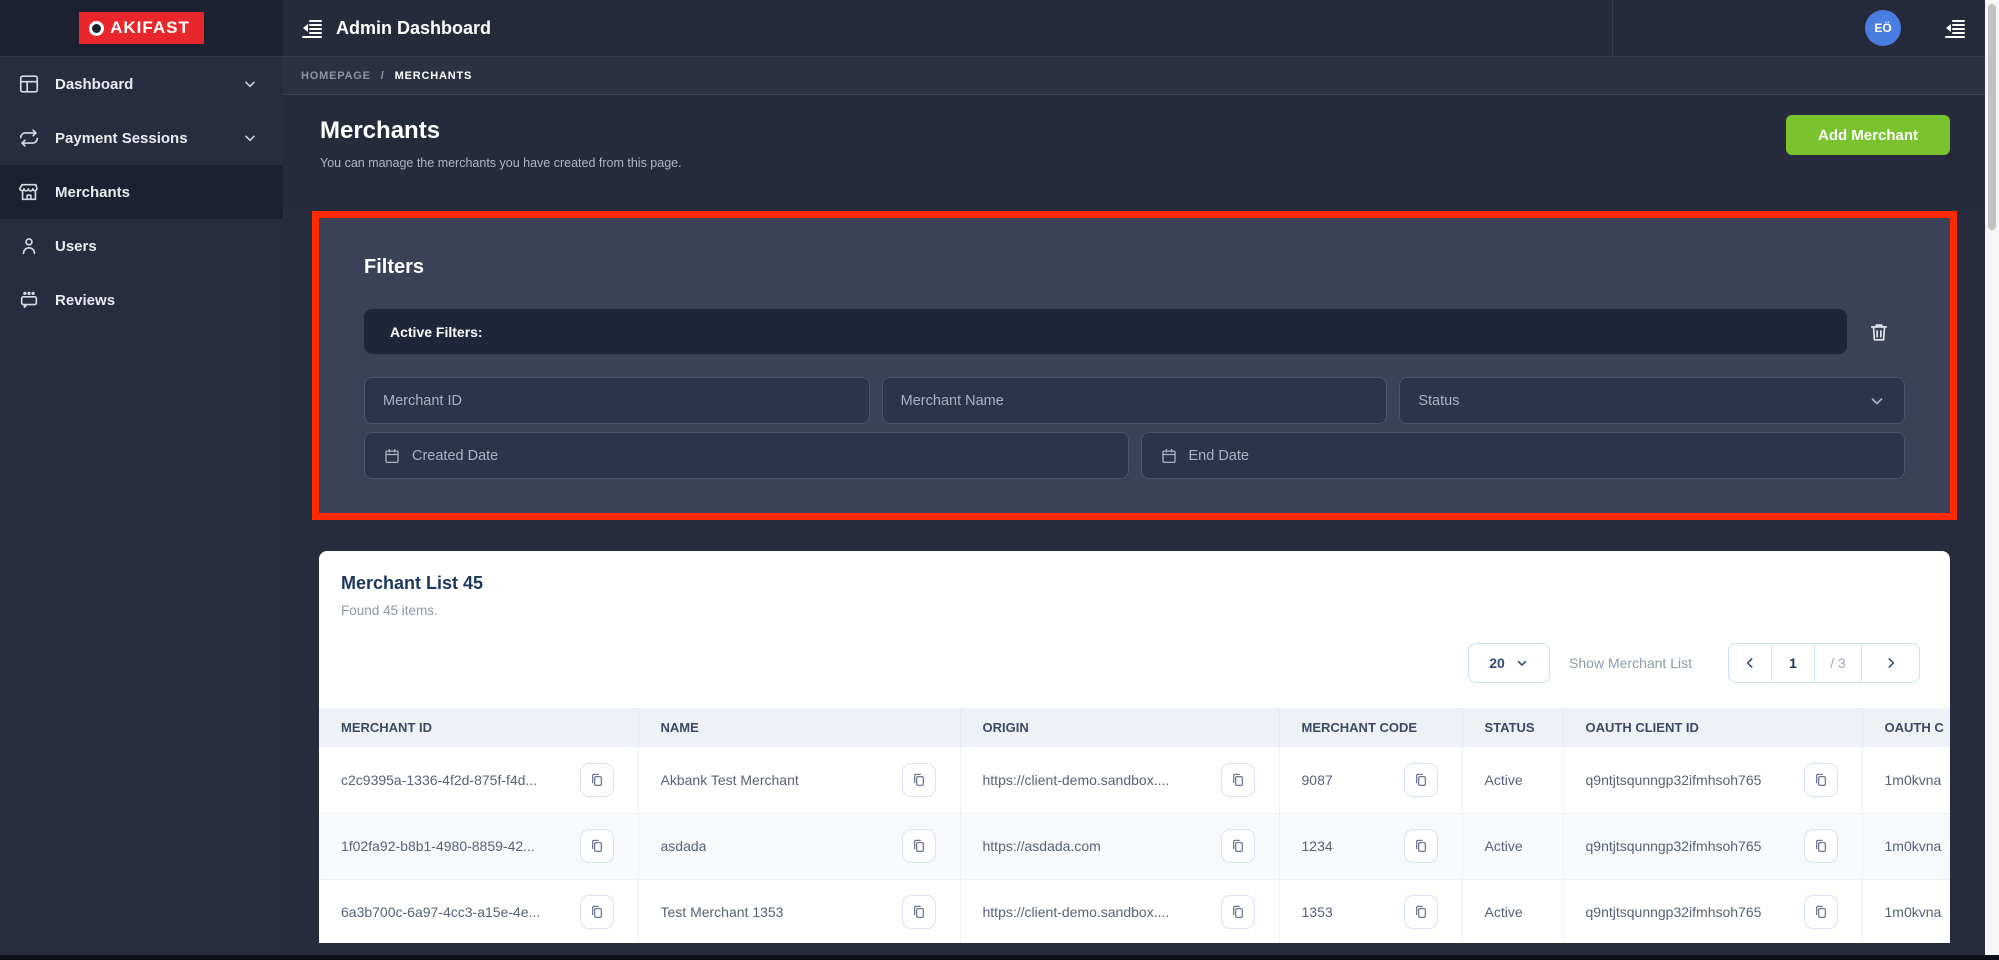 The width and height of the screenshot is (1999, 960). What do you see at coordinates (141, 300) in the screenshot?
I see `sidebar-item-reviews: Reviews` at bounding box center [141, 300].